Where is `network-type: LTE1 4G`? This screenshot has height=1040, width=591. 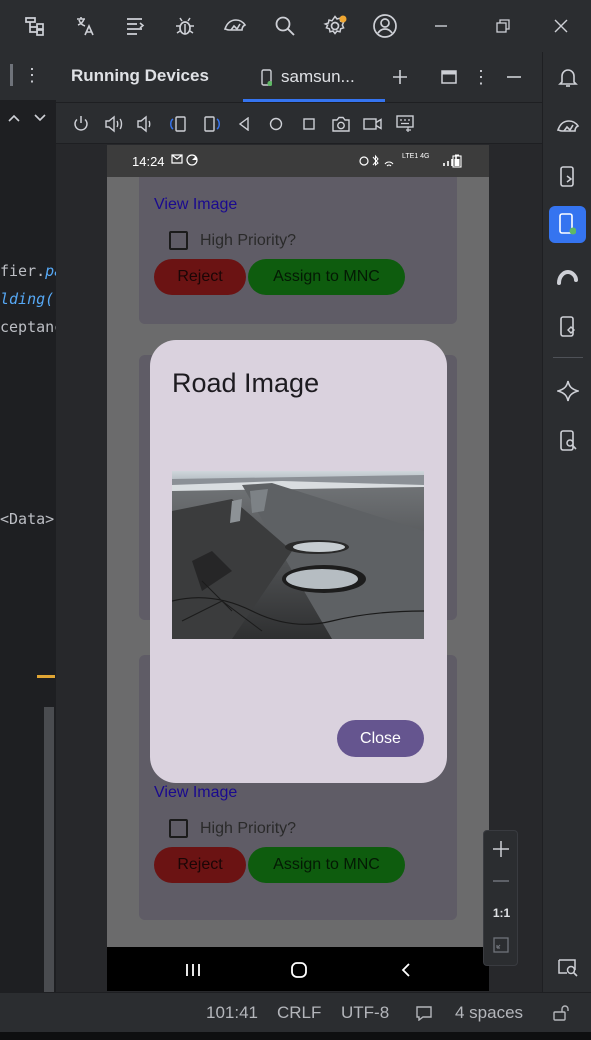
network-type: LTE1 4G is located at coordinates (416, 156).